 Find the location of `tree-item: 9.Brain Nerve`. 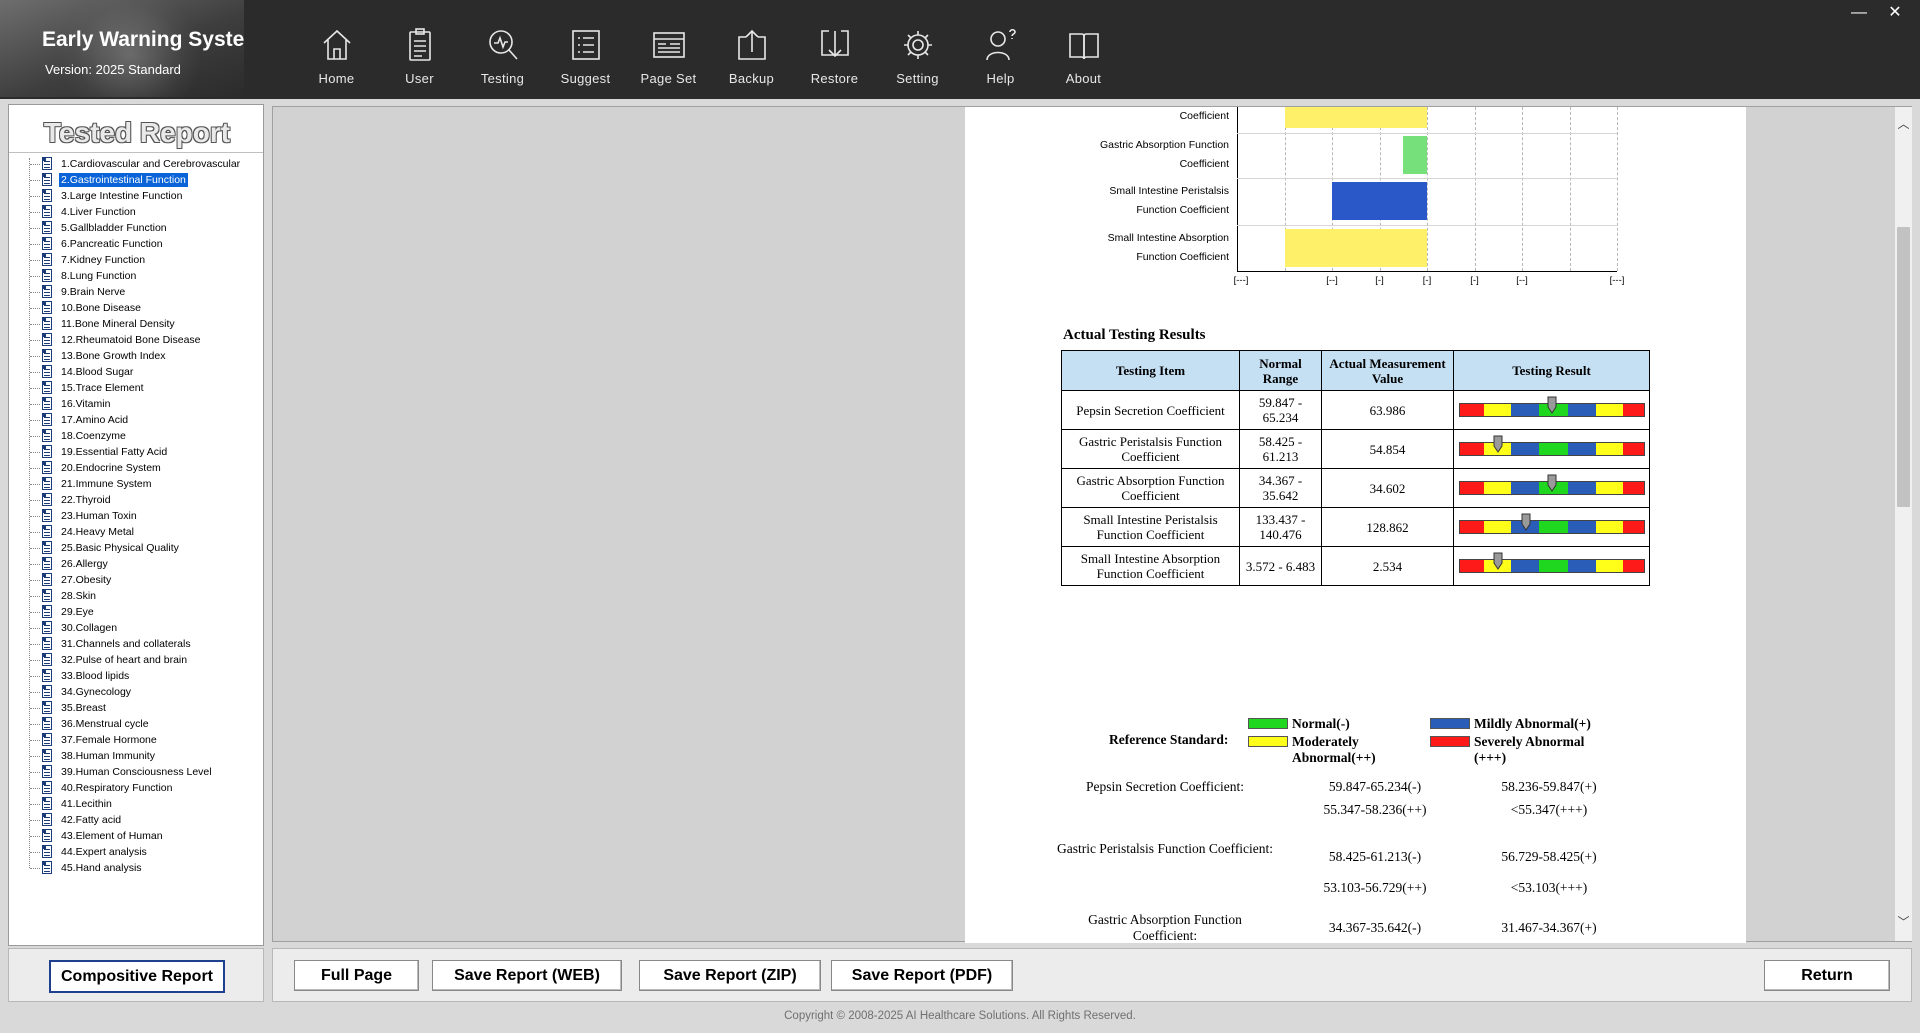

tree-item: 9.Brain Nerve is located at coordinates (136, 292).